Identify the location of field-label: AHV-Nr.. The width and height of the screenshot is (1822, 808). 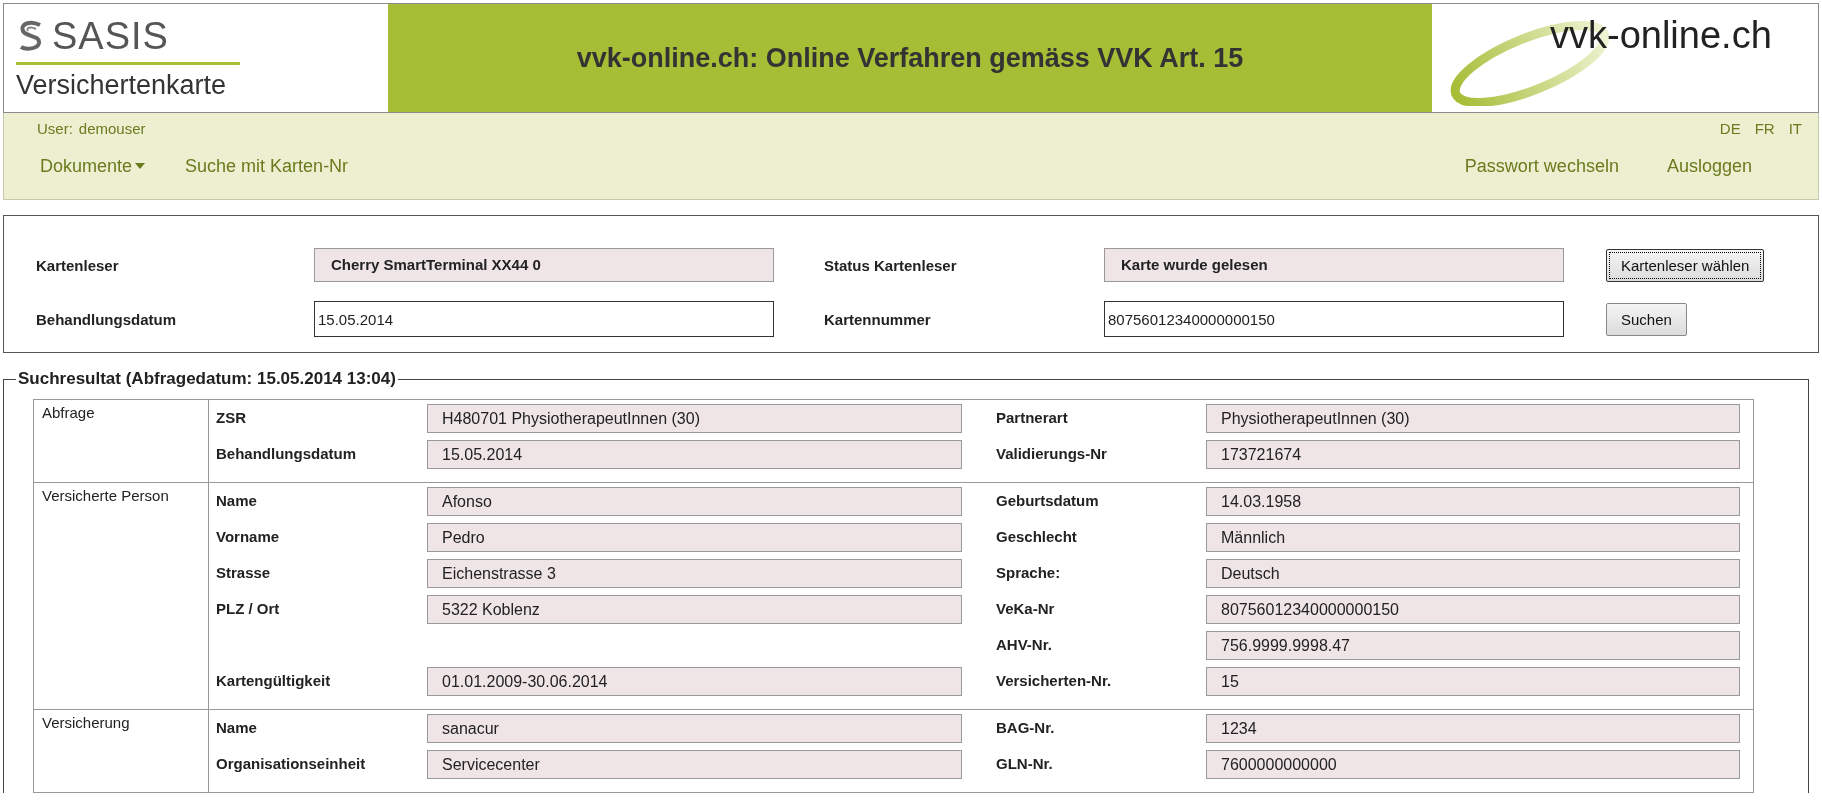
(1024, 644).